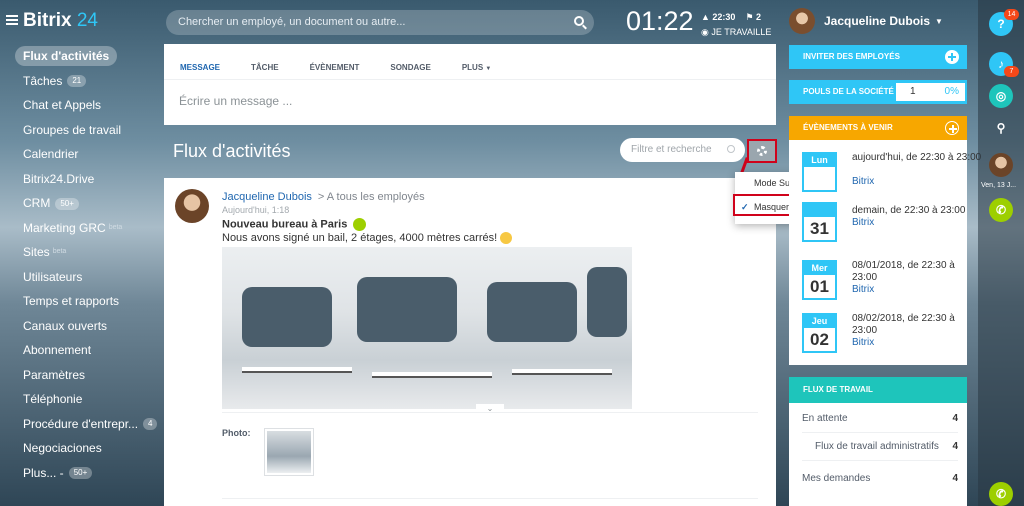 The height and width of the screenshot is (506, 1024). What do you see at coordinates (909, 210) in the screenshot?
I see `event-time: demain, de 22:30 à 23:00` at bounding box center [909, 210].